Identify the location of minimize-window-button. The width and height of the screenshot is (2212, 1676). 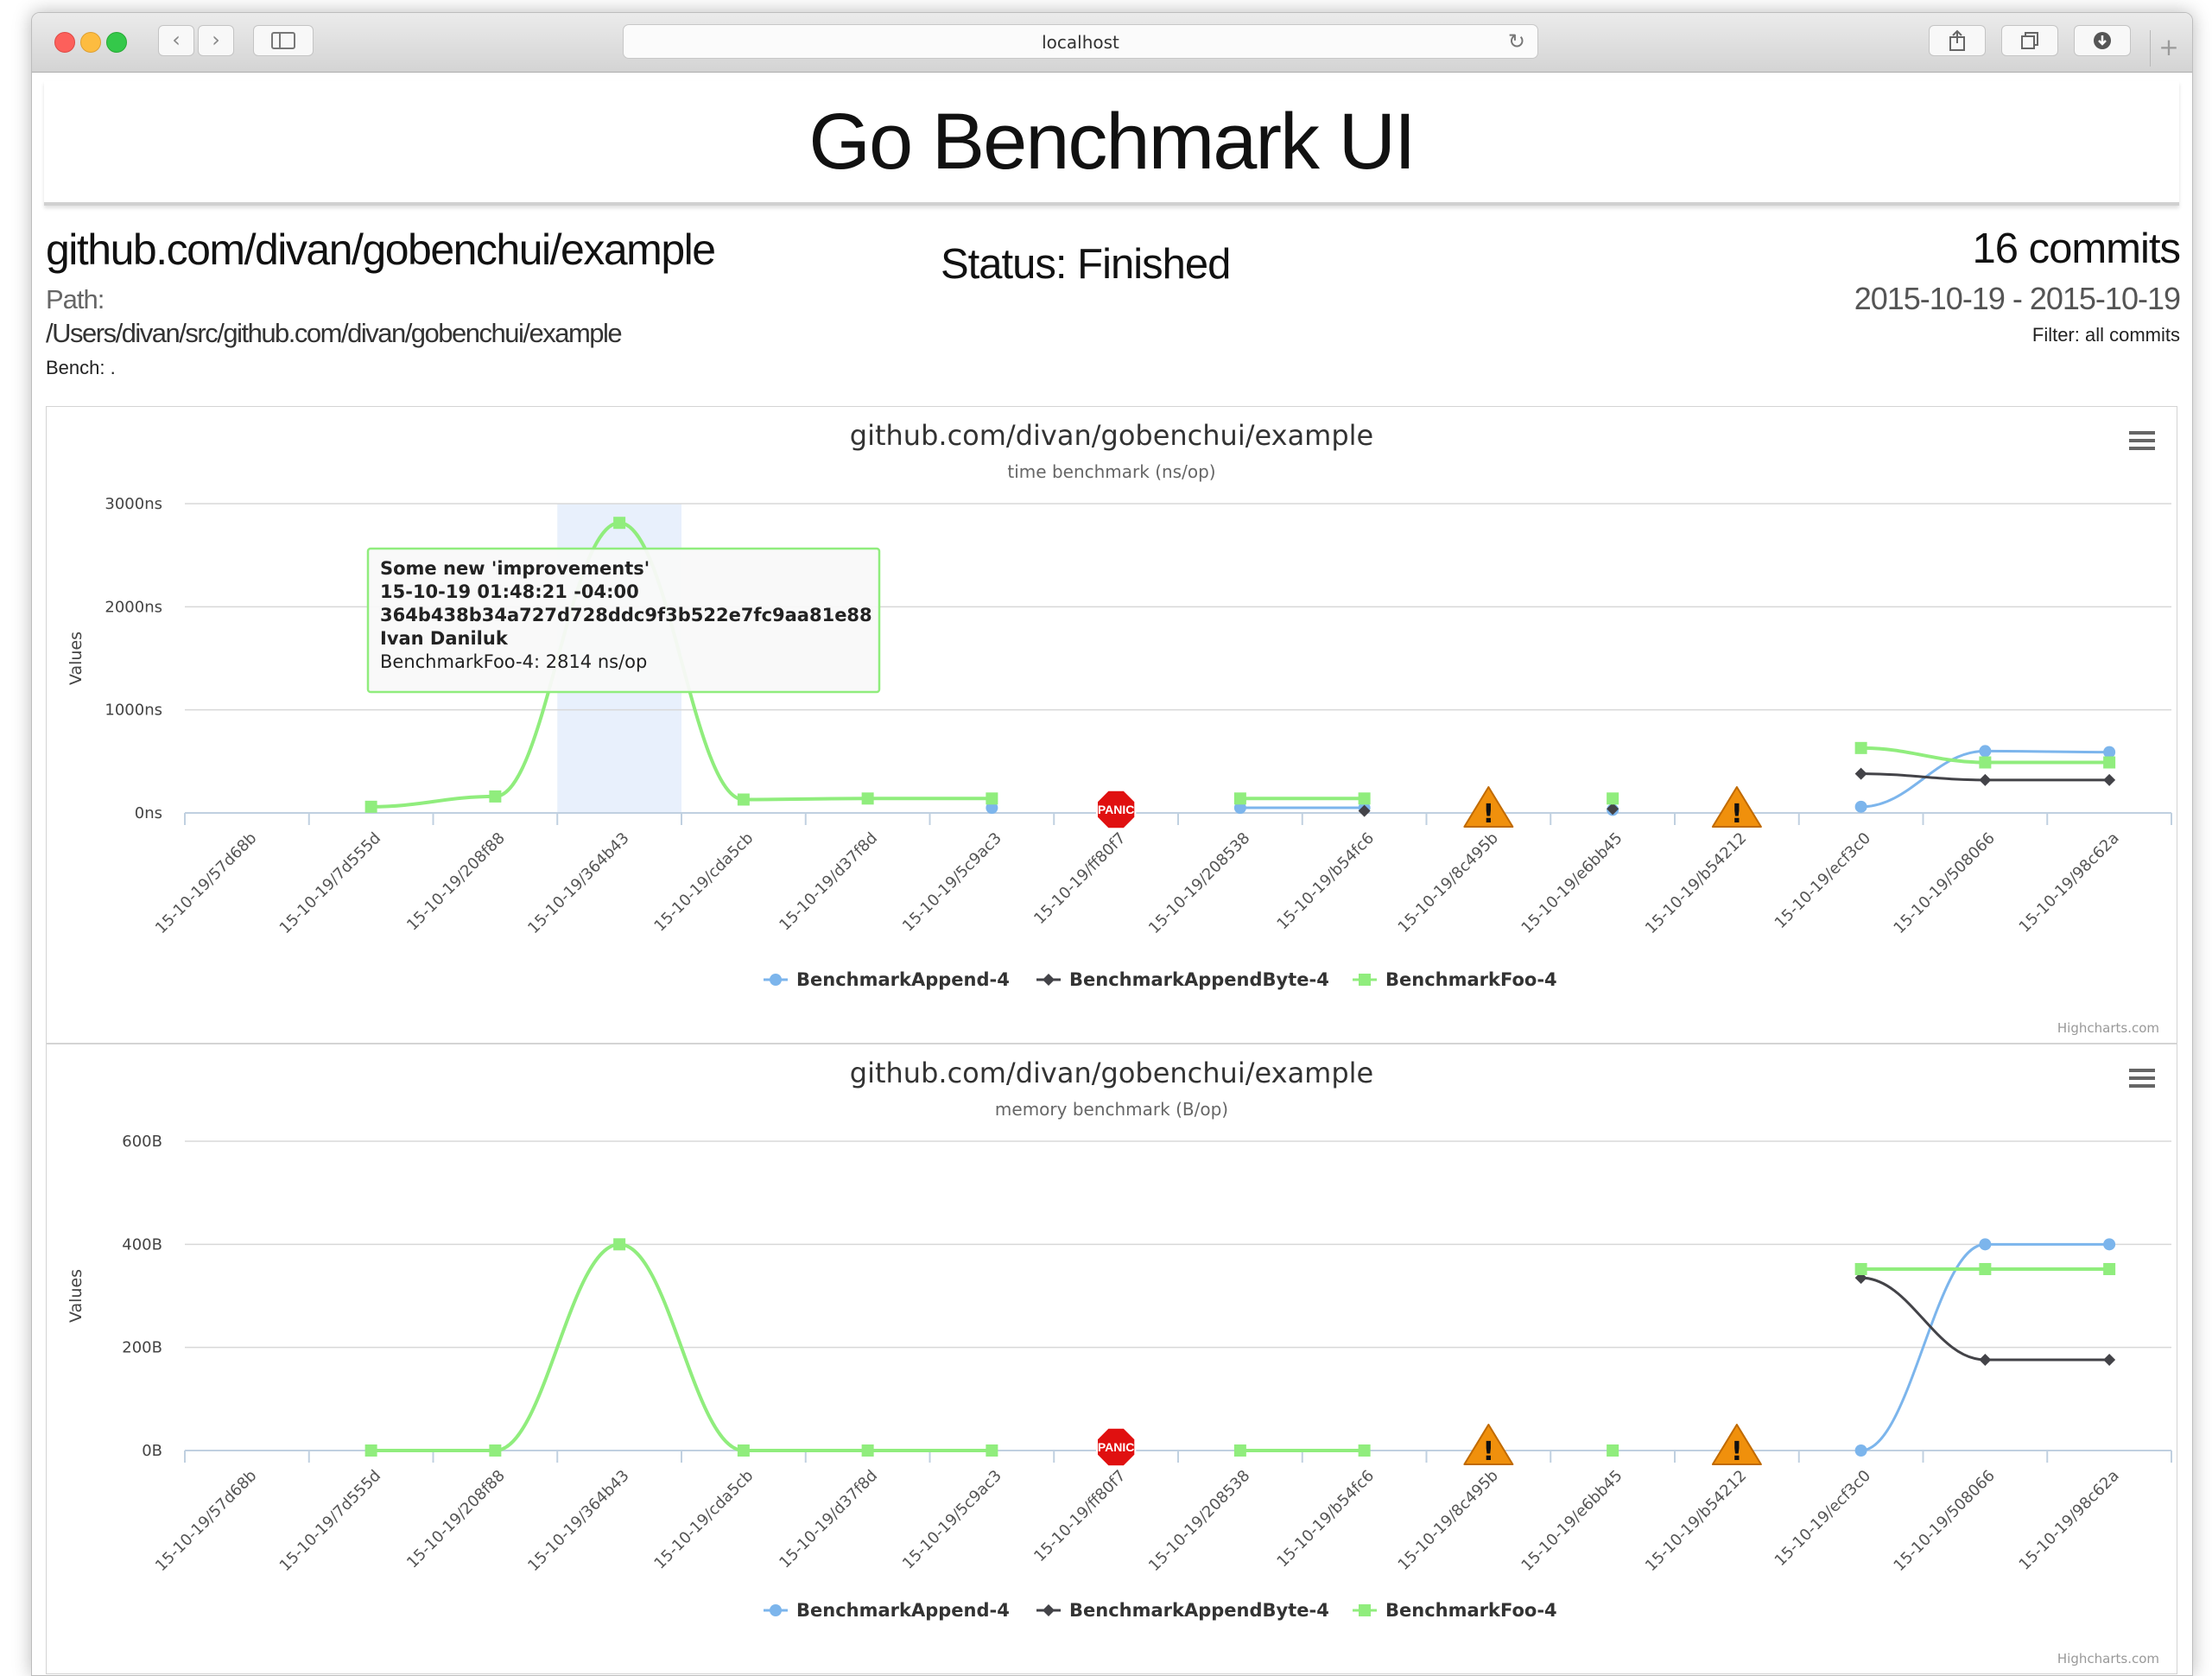
(90, 42).